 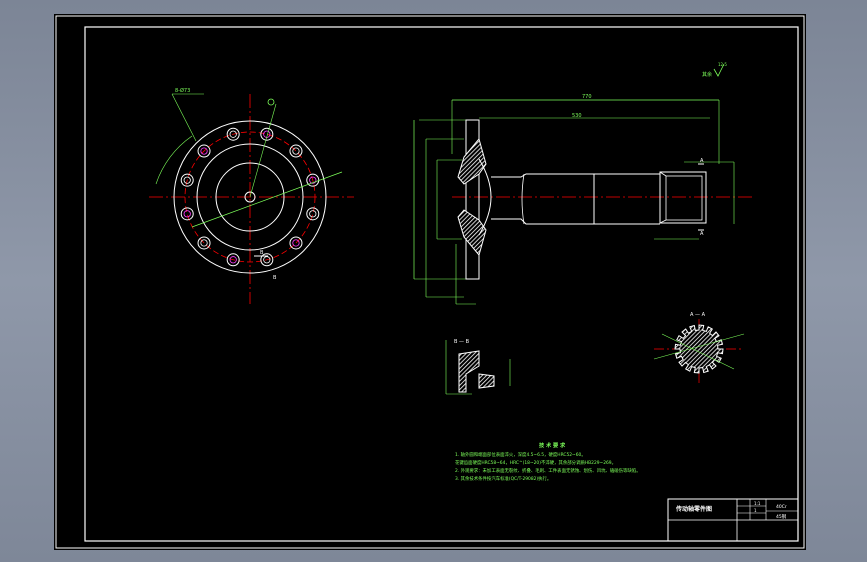 I want to click on section-mark-b: B, so click(x=262, y=253).